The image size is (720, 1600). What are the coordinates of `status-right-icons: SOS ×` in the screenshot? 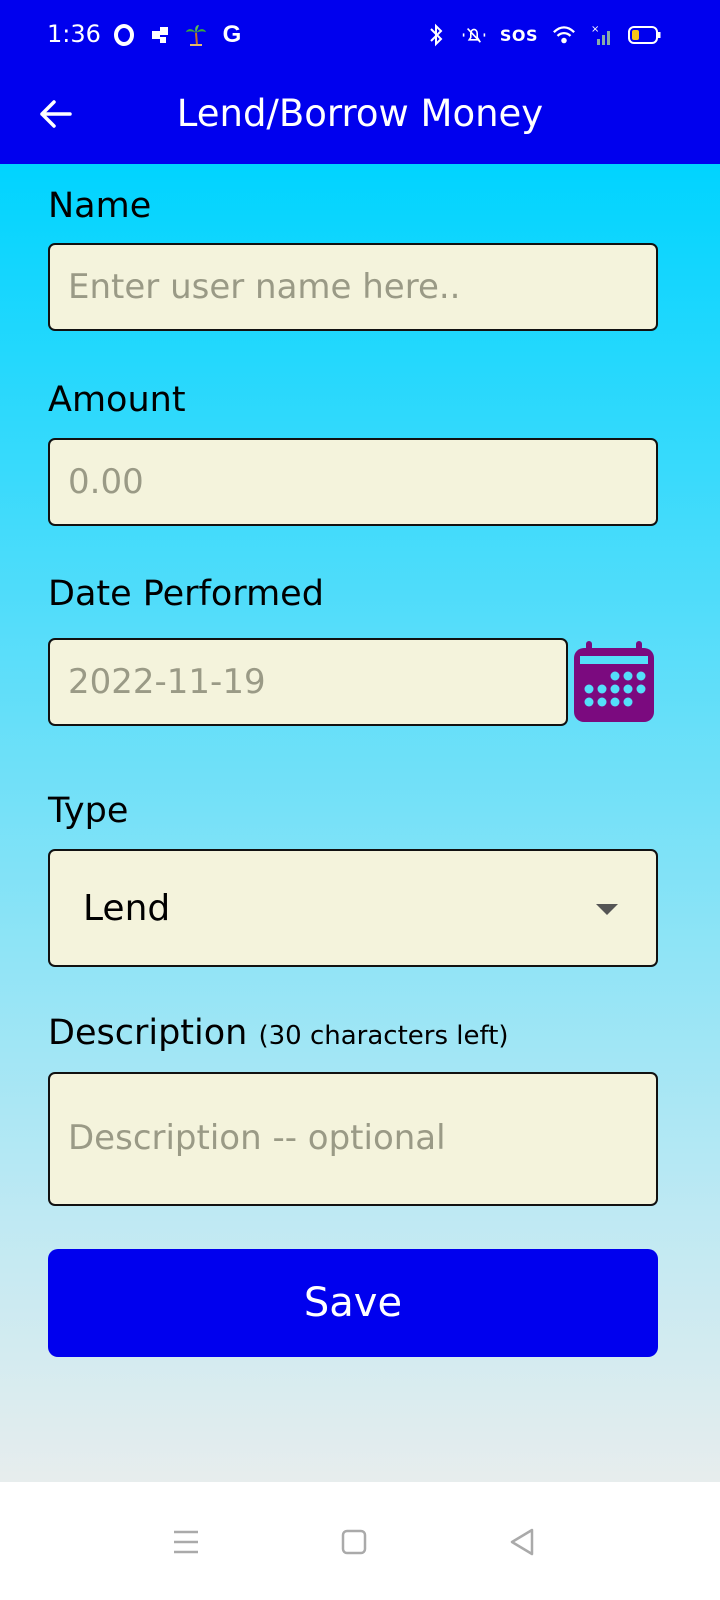 It's located at (543, 35).